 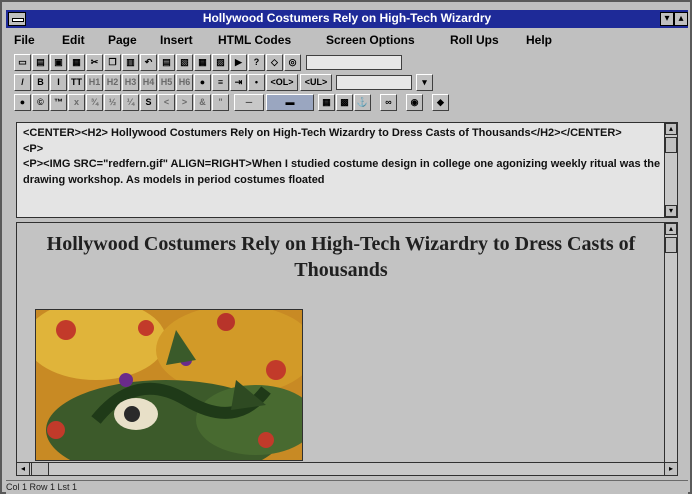 I want to click on ordered-list-button: <OL>, so click(x=282, y=82).